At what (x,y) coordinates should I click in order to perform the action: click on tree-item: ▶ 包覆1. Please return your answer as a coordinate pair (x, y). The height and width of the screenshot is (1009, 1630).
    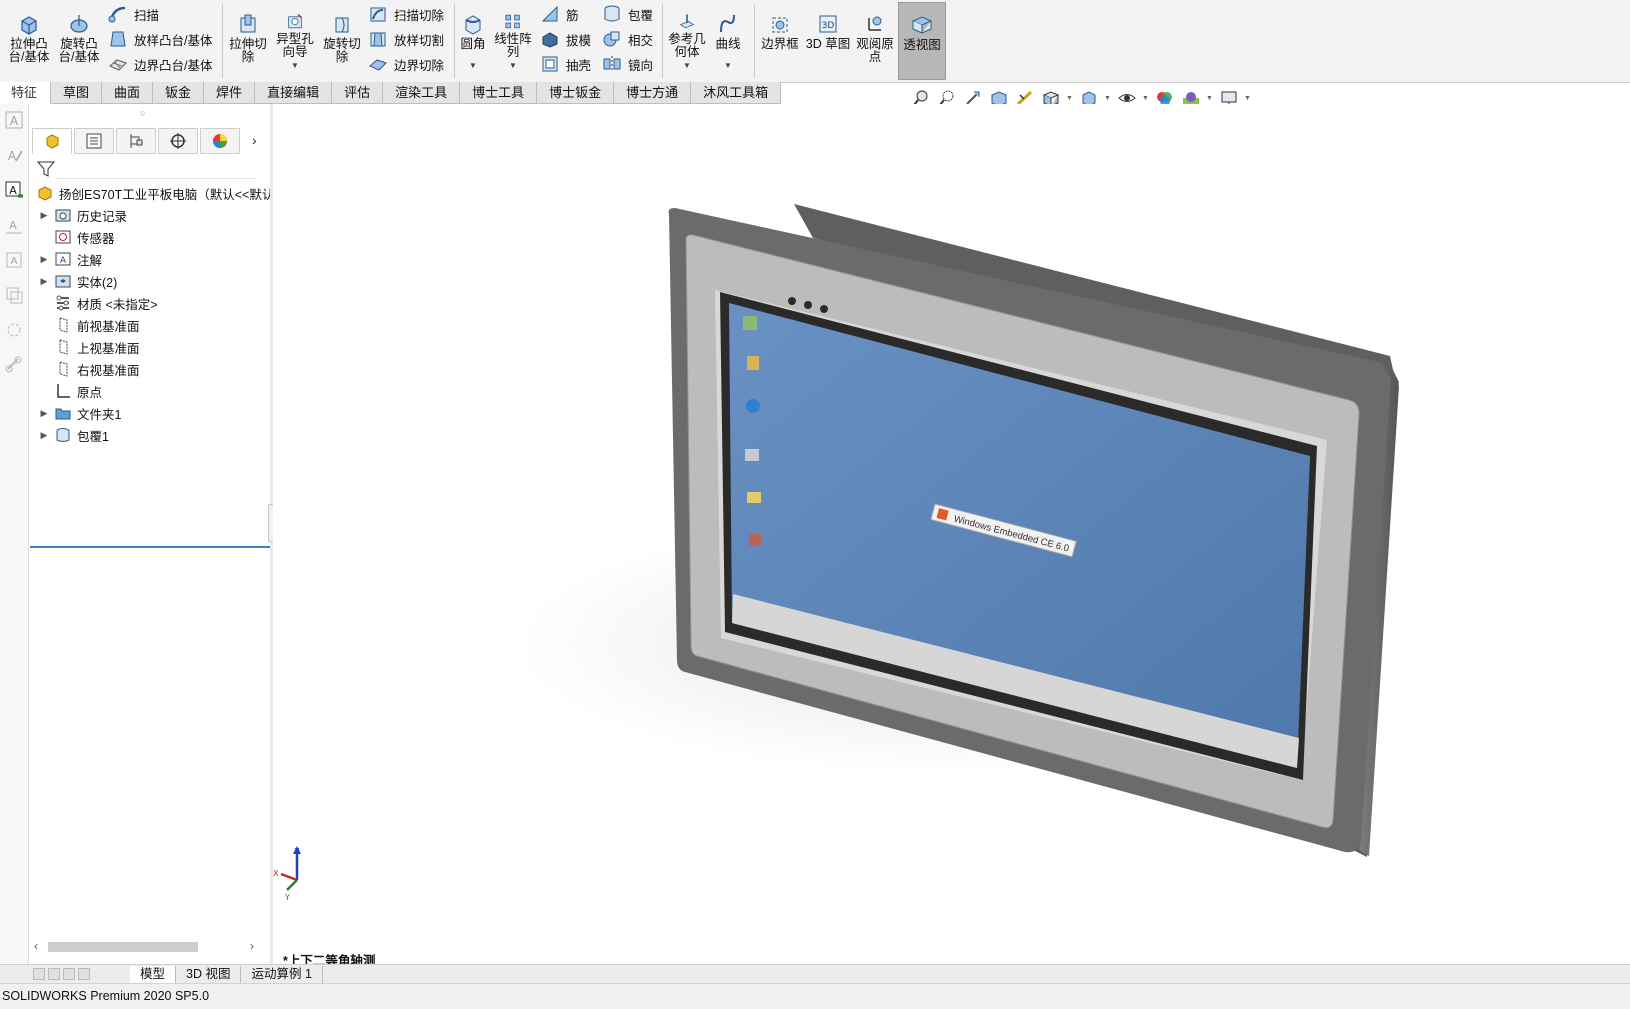
    Looking at the image, I should click on (150, 435).